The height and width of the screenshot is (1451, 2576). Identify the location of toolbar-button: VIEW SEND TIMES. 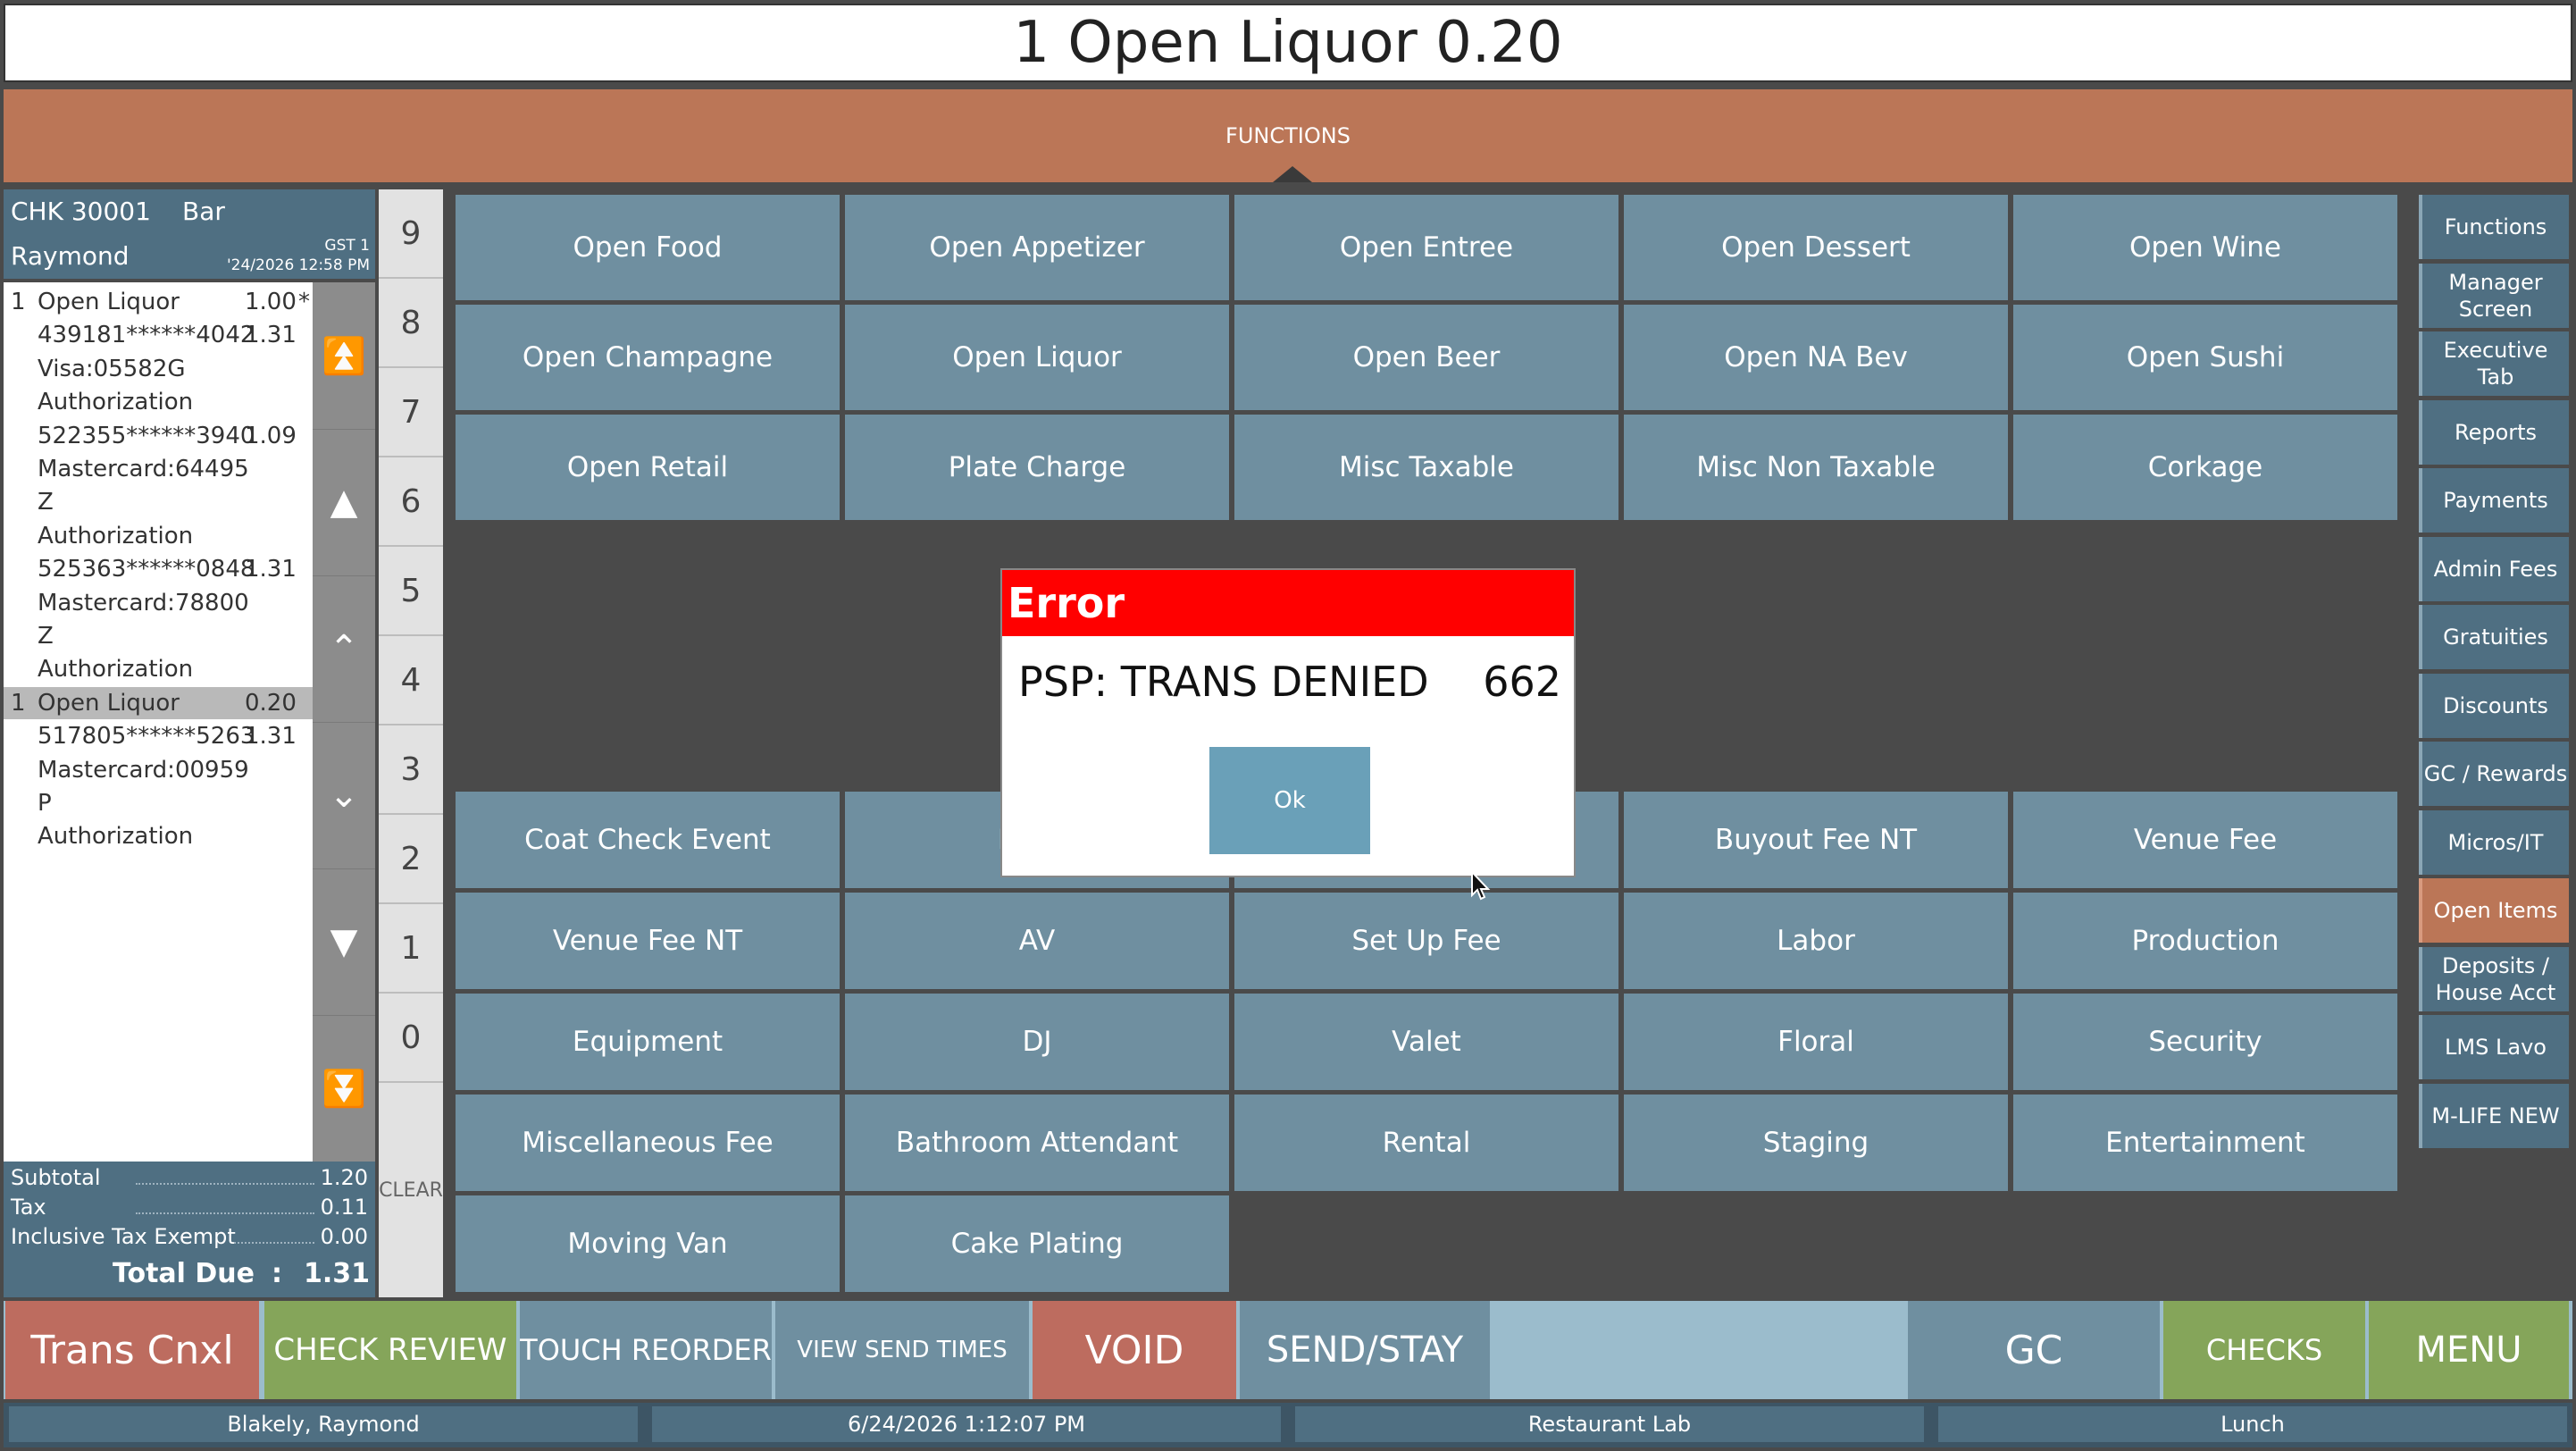
(902, 1350).